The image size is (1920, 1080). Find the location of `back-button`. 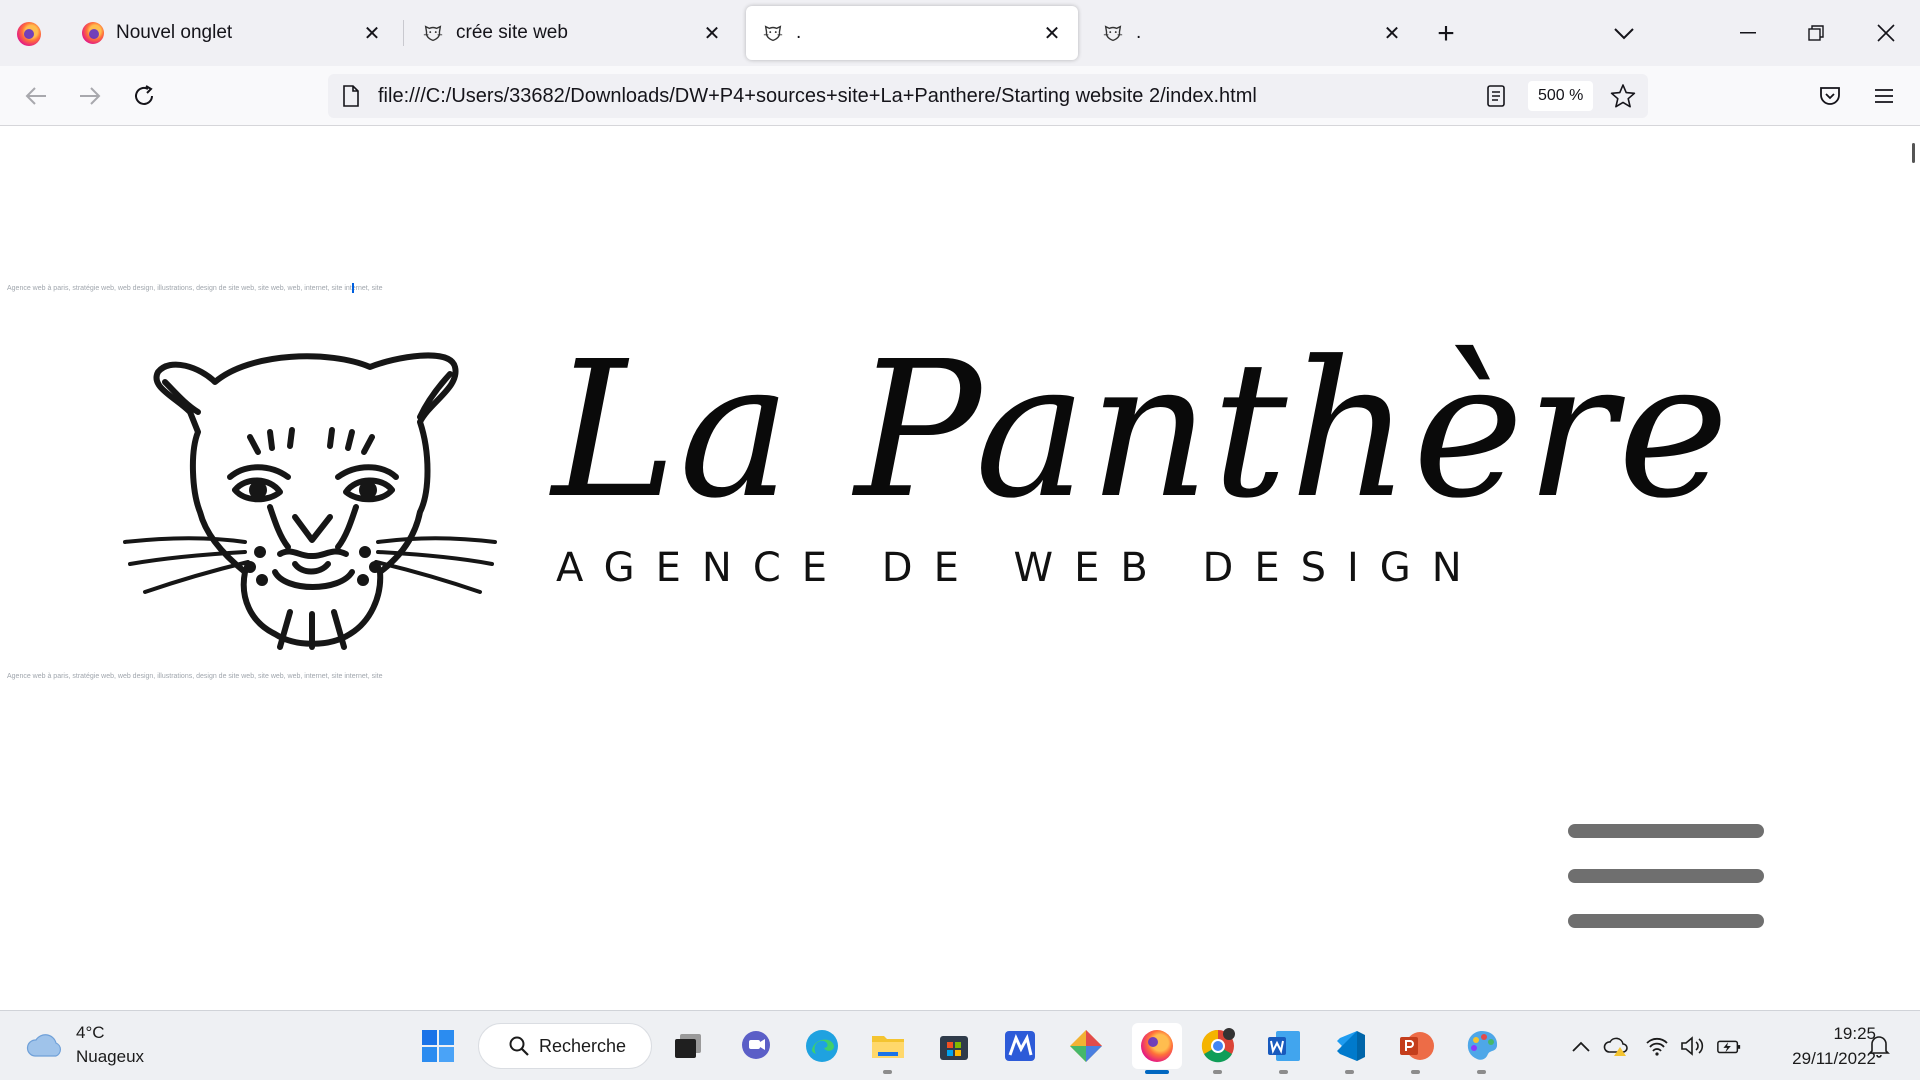

back-button is located at coordinates (36, 96).